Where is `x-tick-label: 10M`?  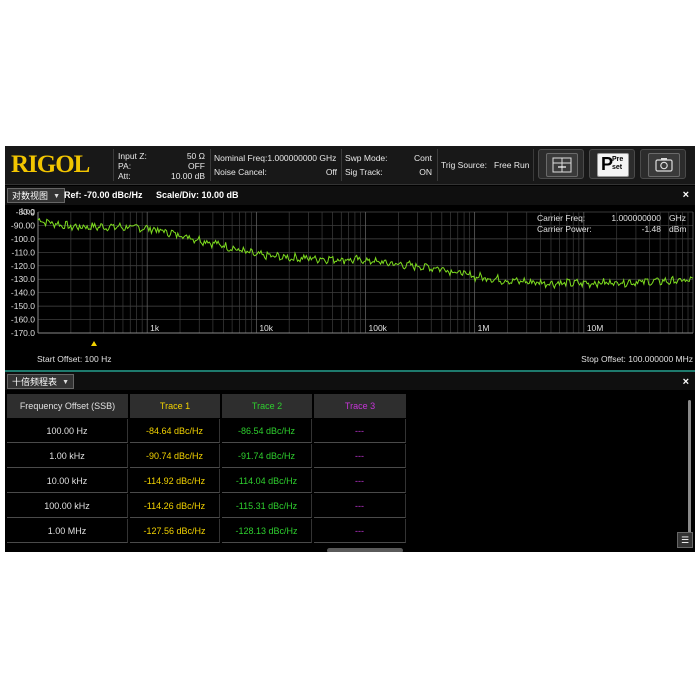 x-tick-label: 10M is located at coordinates (595, 328).